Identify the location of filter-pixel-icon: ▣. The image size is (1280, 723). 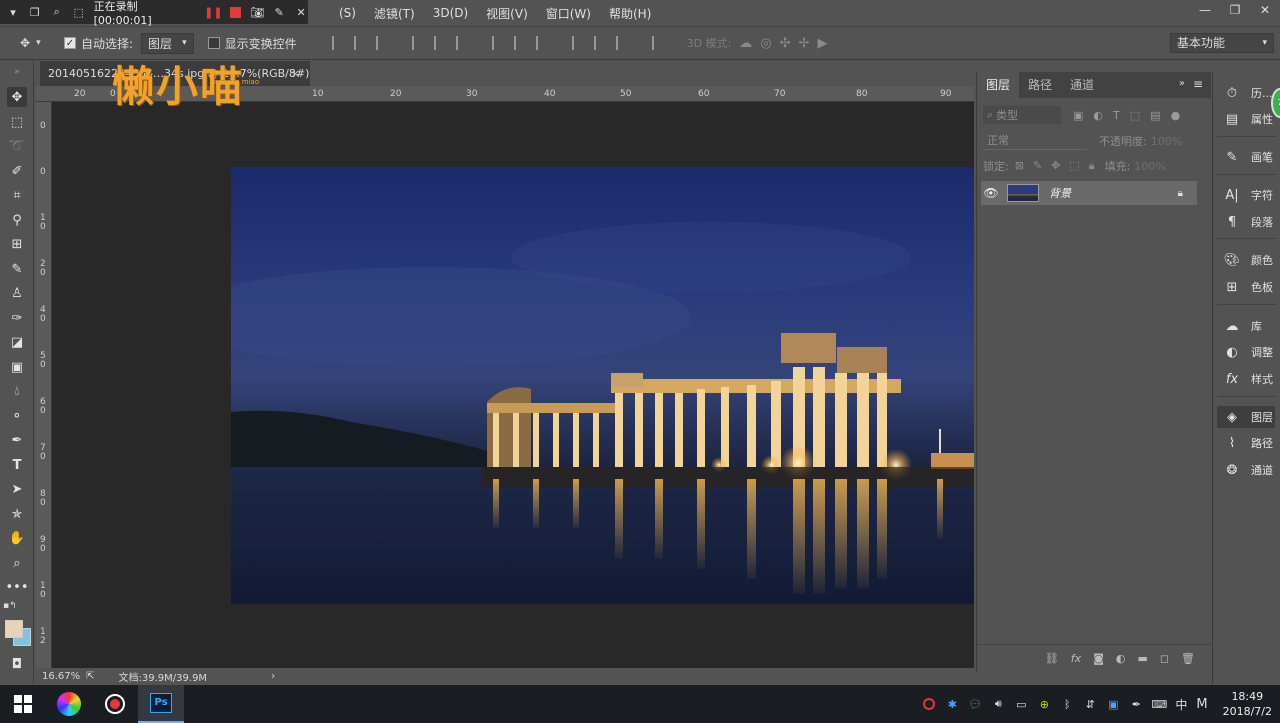
(1078, 115).